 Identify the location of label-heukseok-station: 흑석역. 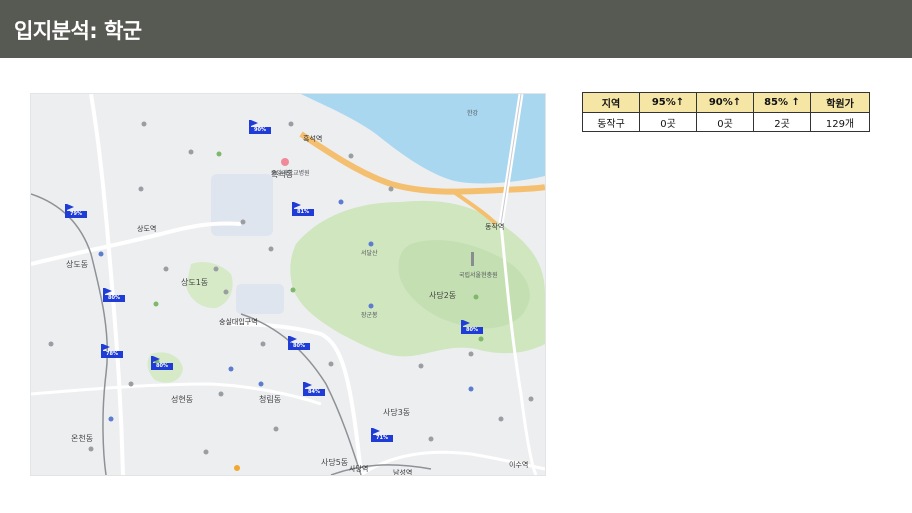
(313, 139).